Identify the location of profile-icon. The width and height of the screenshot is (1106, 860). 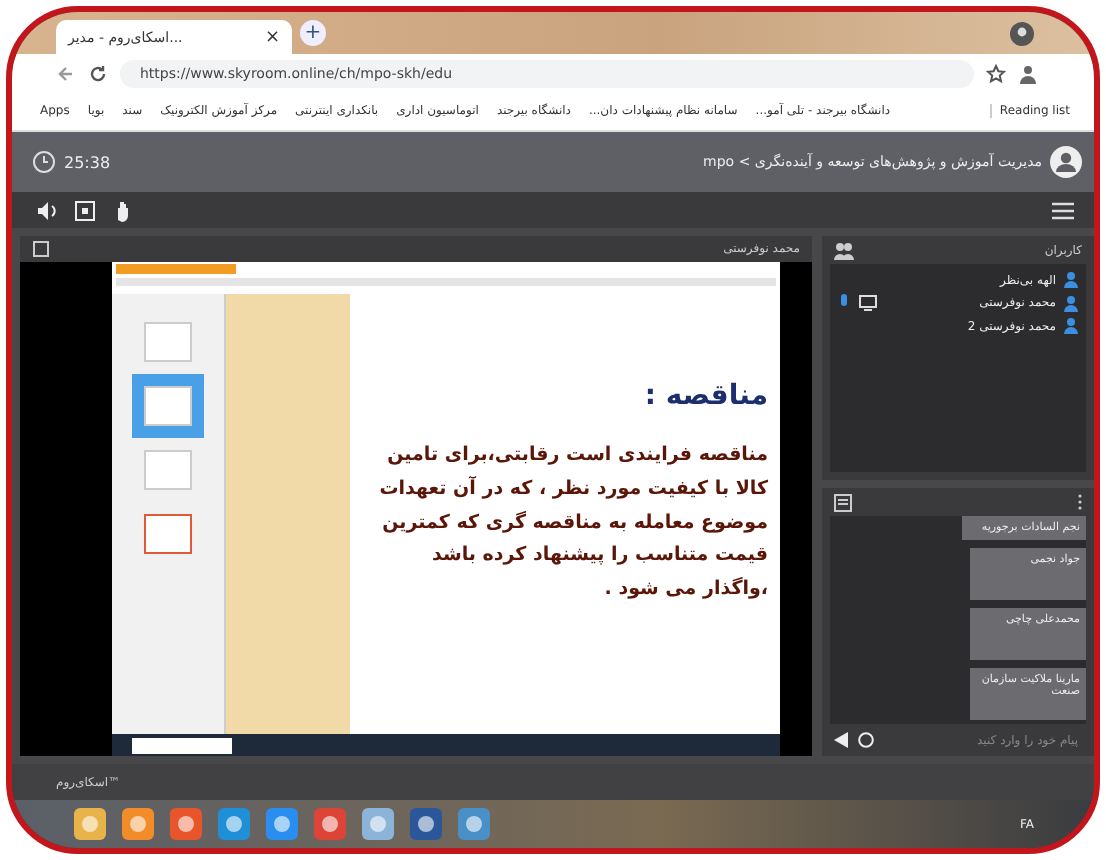
(1022, 33).